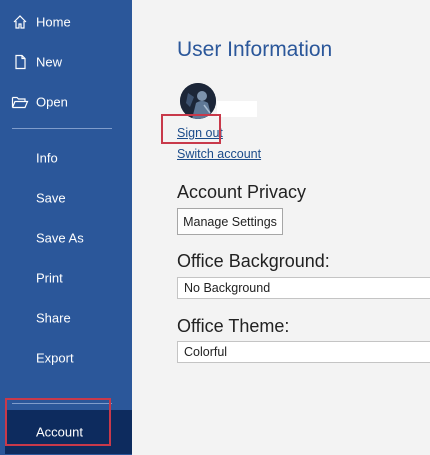 This screenshot has width=430, height=455. I want to click on office-theme-select: Colorful, so click(303, 352).